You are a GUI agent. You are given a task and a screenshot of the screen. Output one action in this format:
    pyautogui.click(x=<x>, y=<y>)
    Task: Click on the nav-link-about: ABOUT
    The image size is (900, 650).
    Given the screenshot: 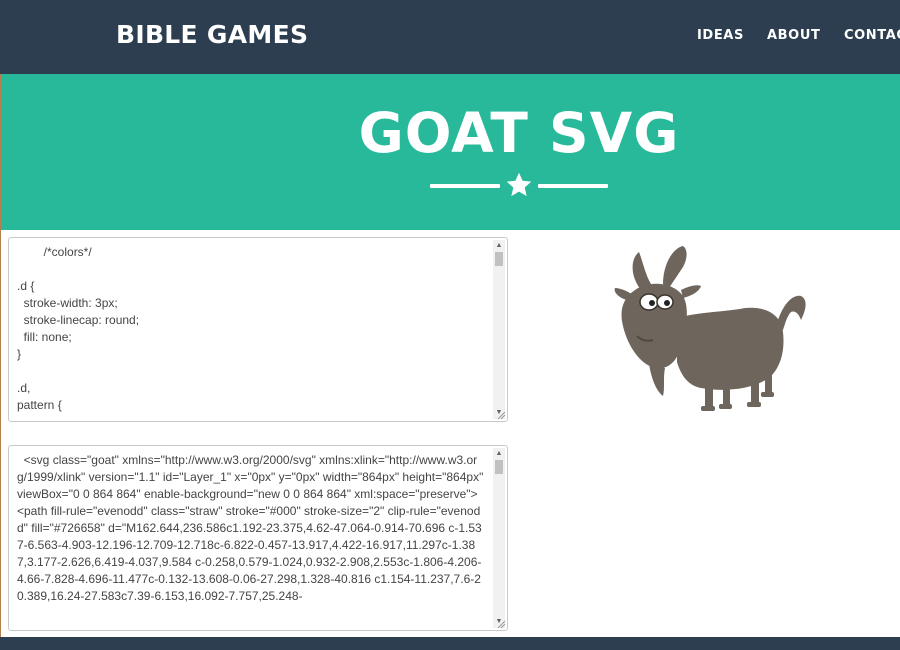 What is the action you would take?
    pyautogui.click(x=793, y=35)
    